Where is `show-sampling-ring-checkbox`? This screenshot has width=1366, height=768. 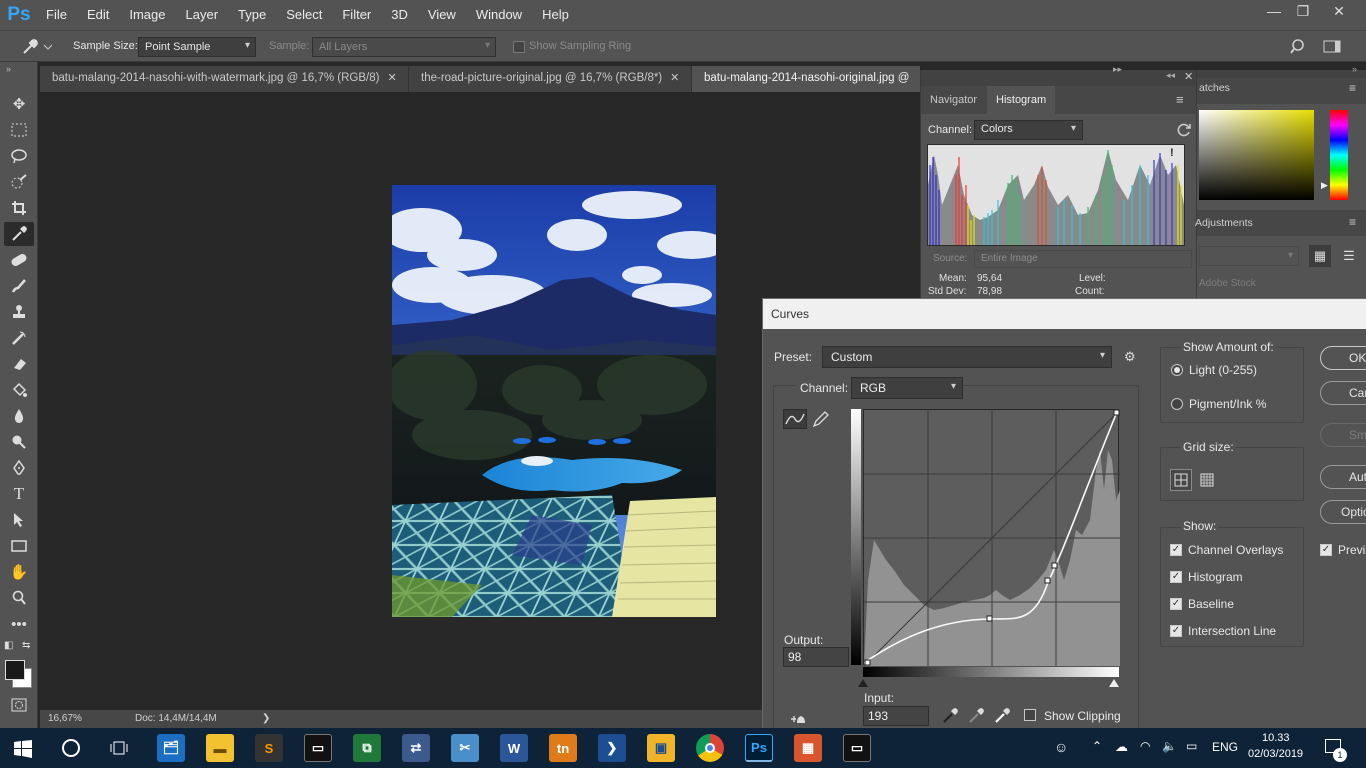
show-sampling-ring-checkbox is located at coordinates (519, 47).